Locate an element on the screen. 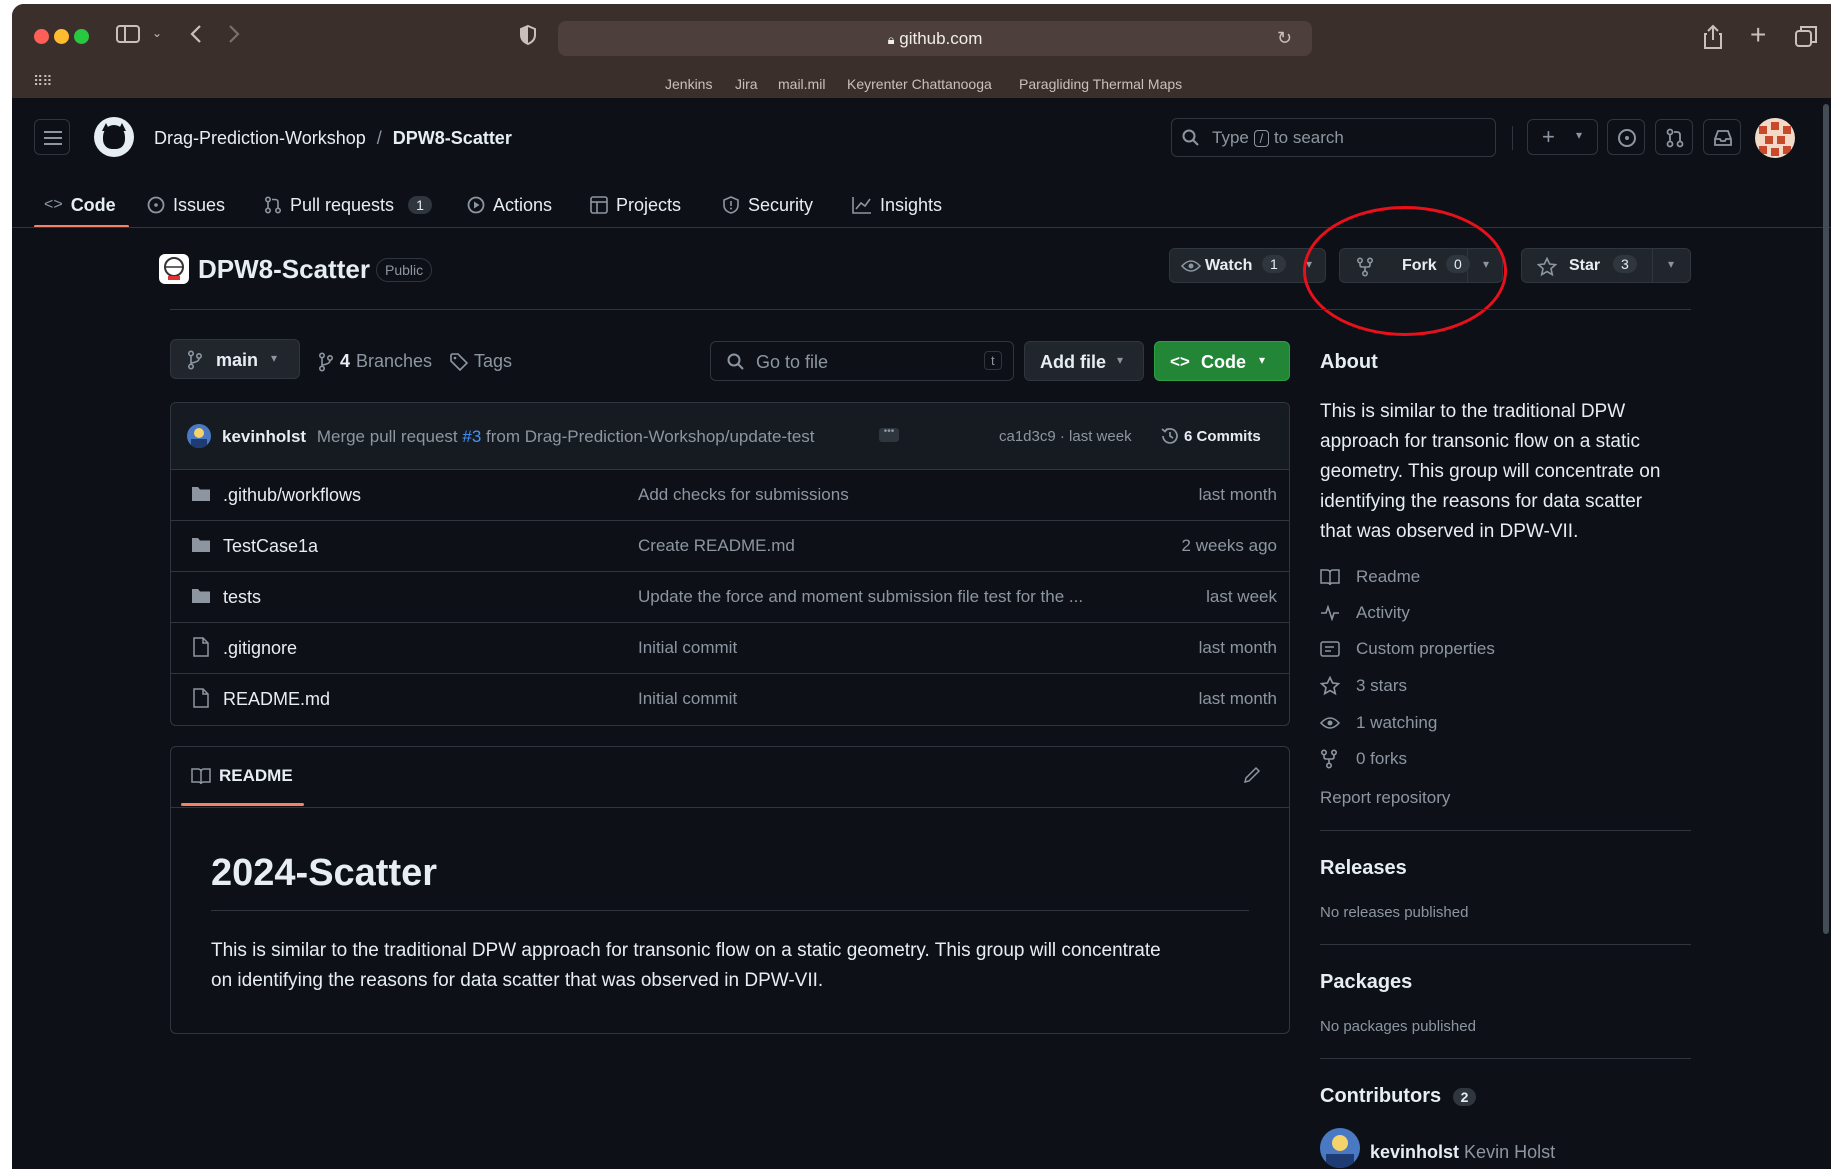 The image size is (1831, 1169). file-name: .github/workflows is located at coordinates (292, 495).